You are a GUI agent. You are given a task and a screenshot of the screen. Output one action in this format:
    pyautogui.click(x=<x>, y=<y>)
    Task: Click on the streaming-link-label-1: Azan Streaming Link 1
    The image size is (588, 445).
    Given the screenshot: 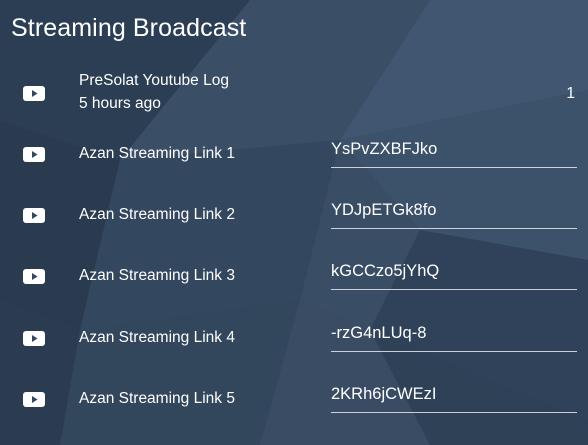 What is the action you would take?
    pyautogui.click(x=157, y=153)
    